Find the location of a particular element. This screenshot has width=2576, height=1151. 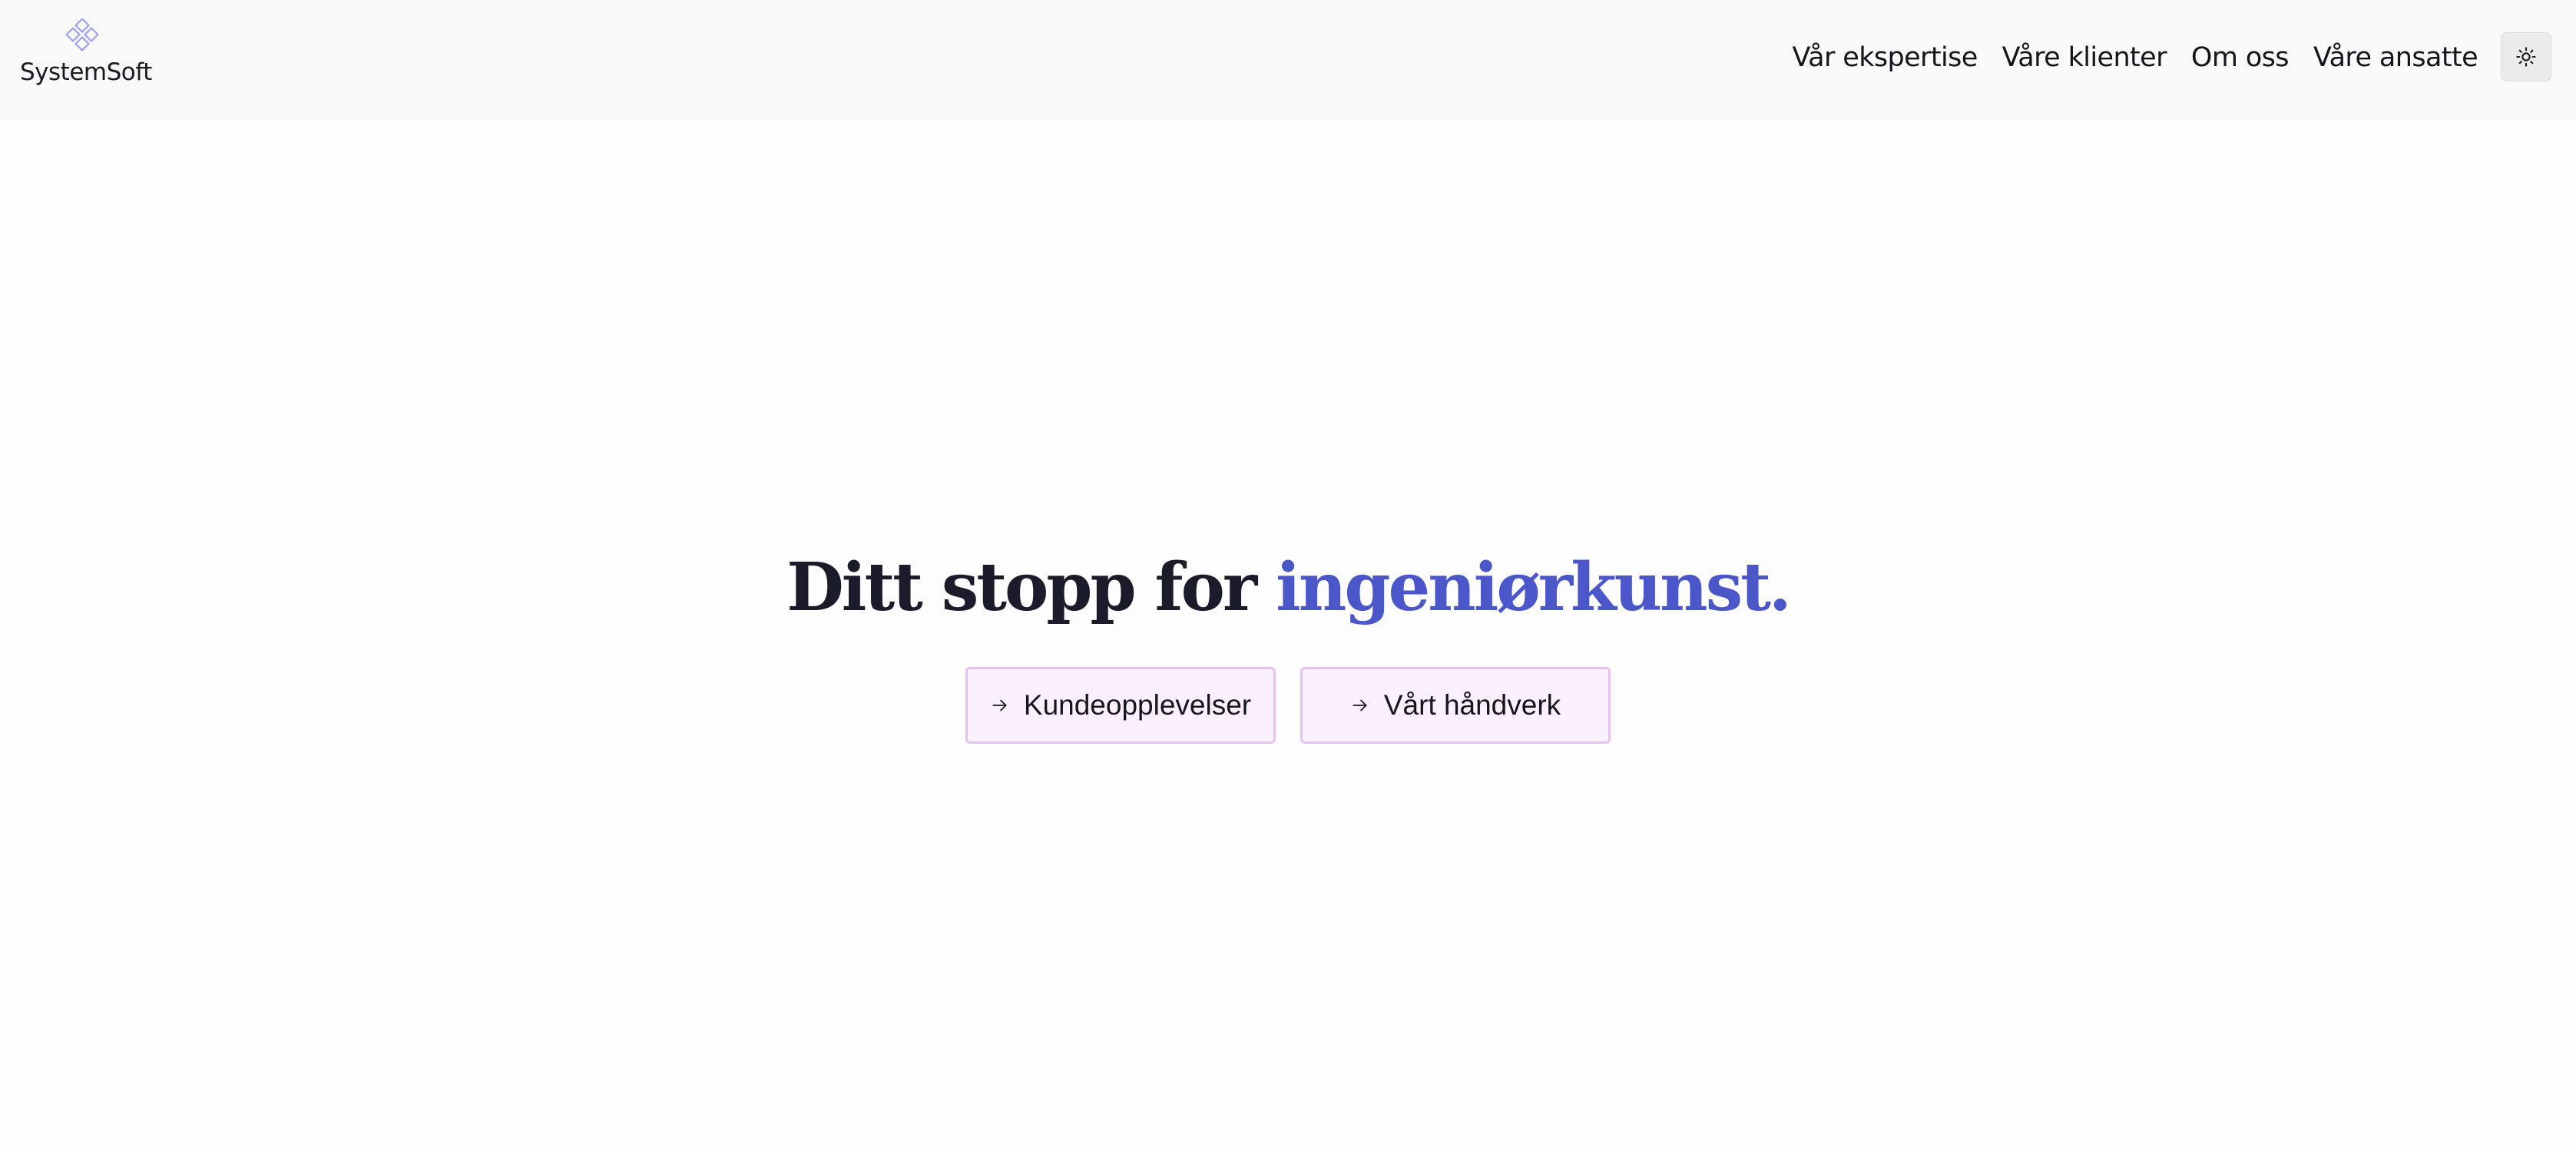

hero-title-prefix: Ditt stopp for is located at coordinates (1031, 587).